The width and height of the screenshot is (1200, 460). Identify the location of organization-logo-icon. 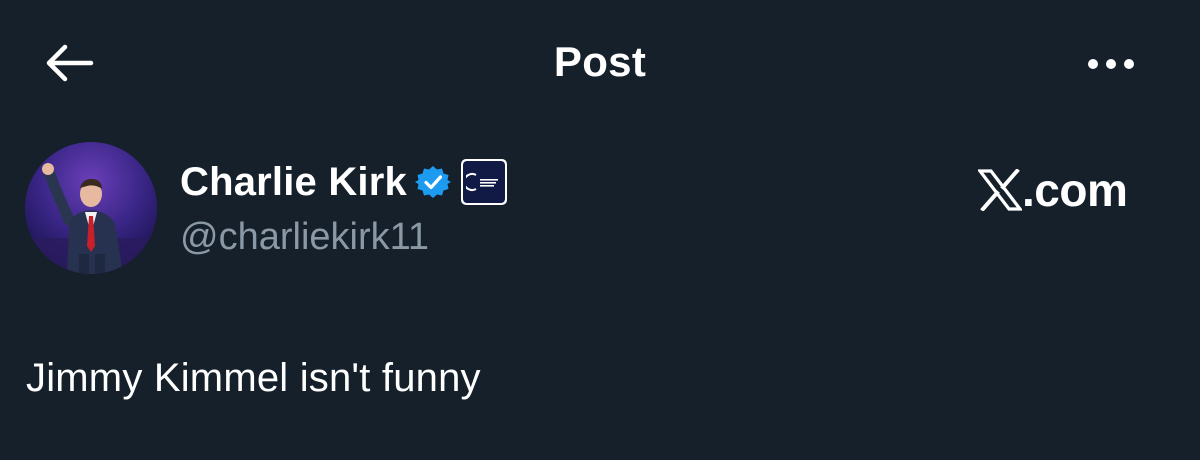
(483, 182).